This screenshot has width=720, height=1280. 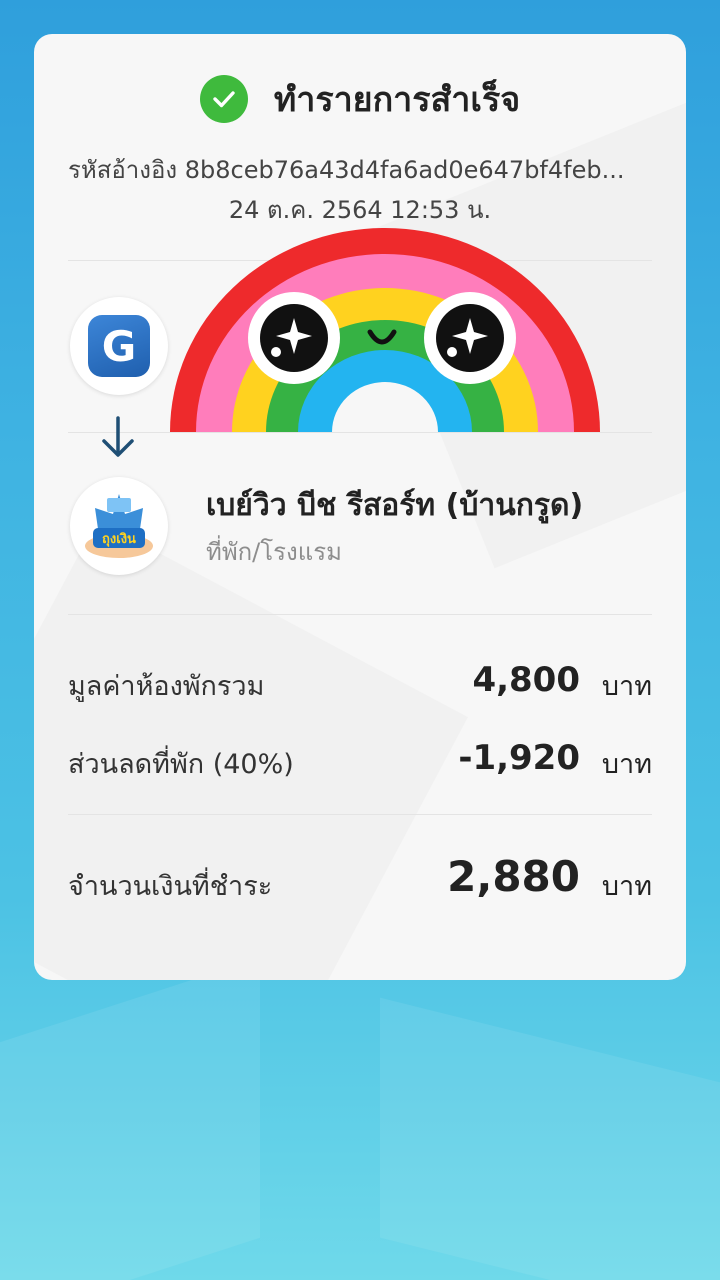 I want to click on money-bag-icon: ถุงเงิน, so click(x=119, y=526).